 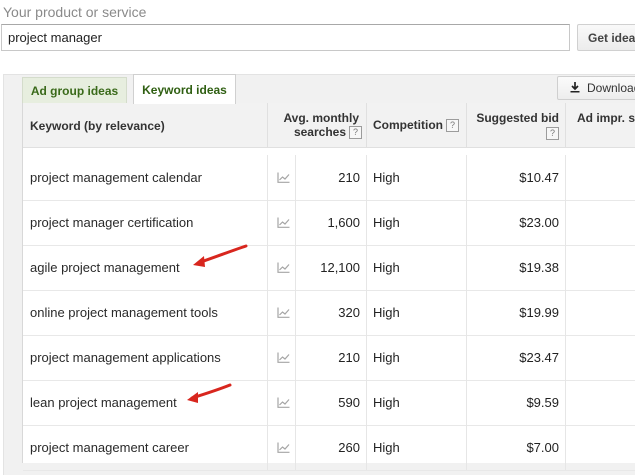 I want to click on header-ad-impr-share: Ad impr. sh, so click(x=600, y=125).